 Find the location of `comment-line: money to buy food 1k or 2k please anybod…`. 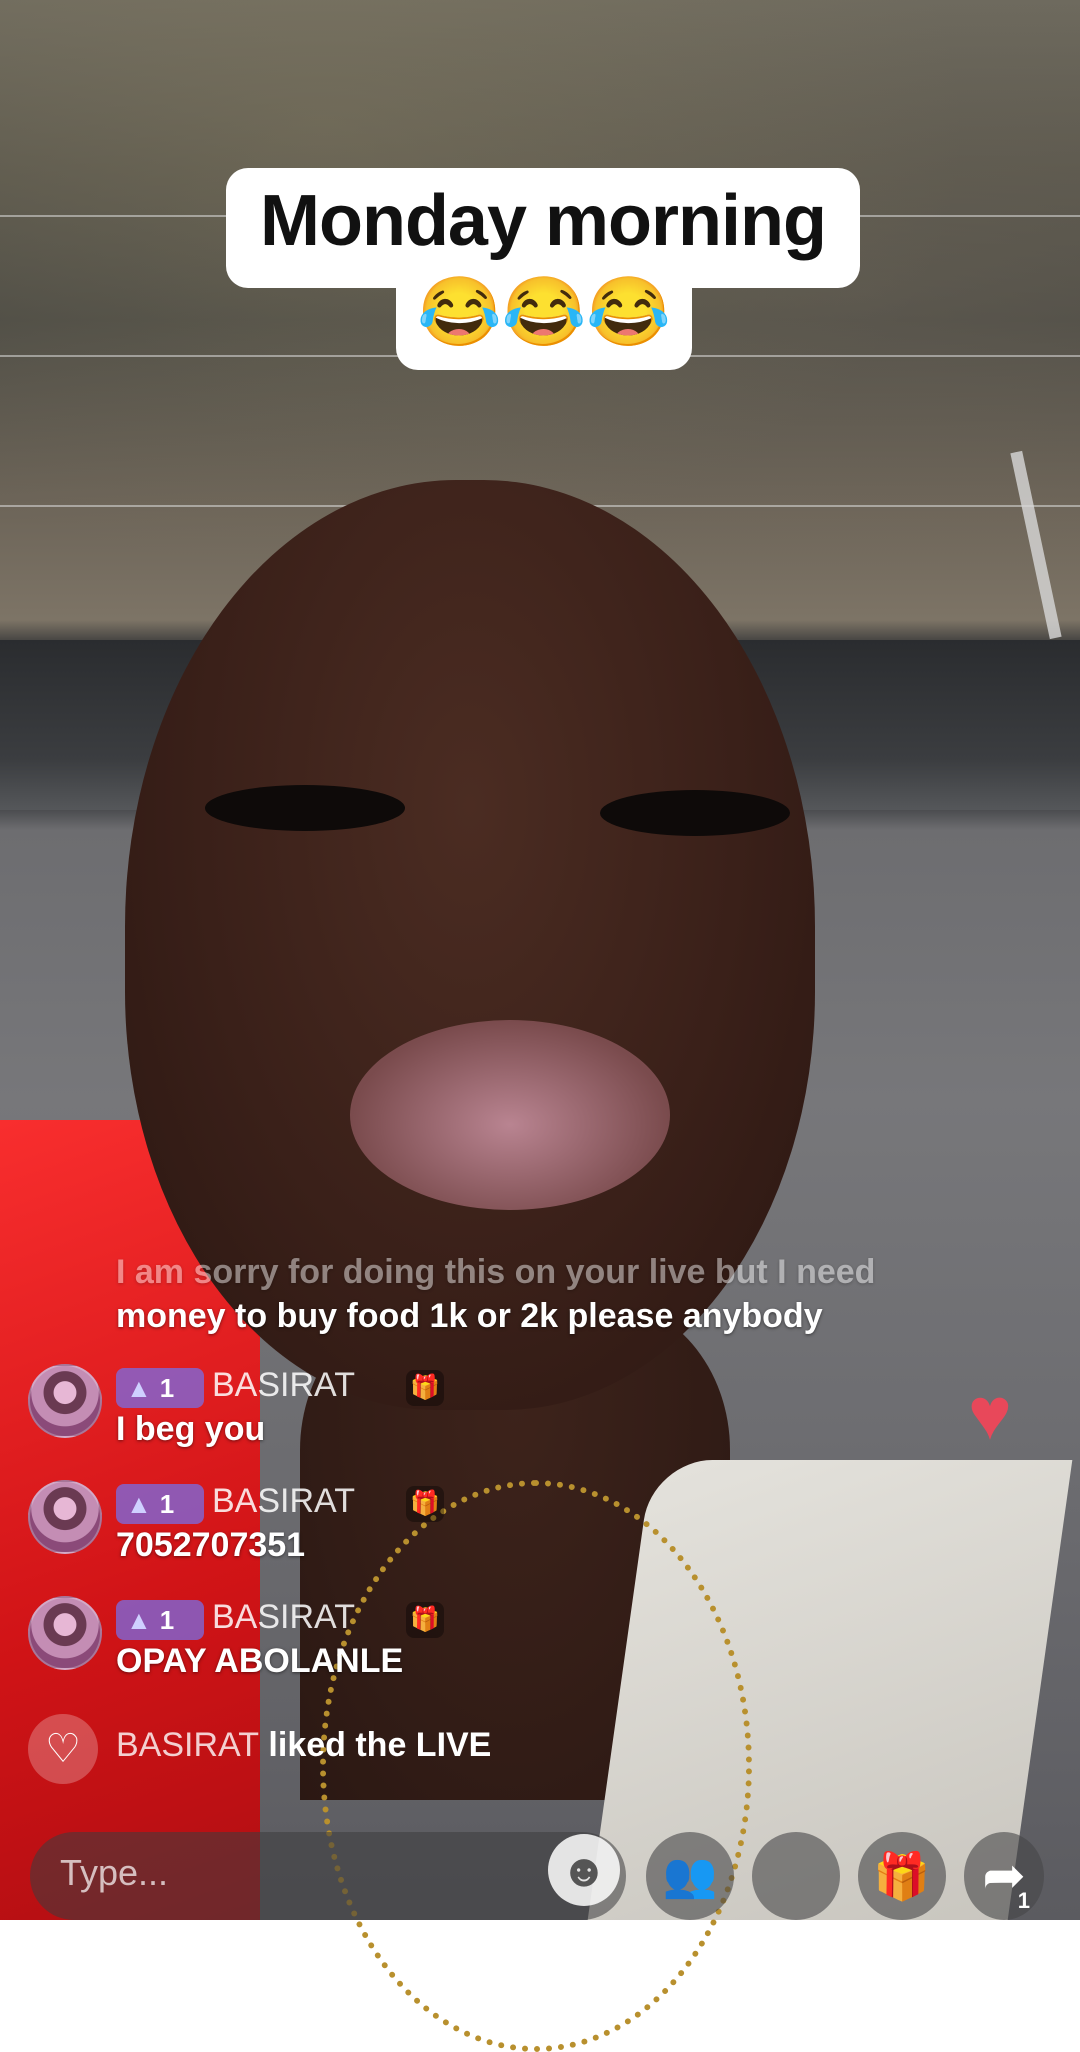

comment-line: money to buy food 1k or 2k please anybod… is located at coordinates (469, 1316).